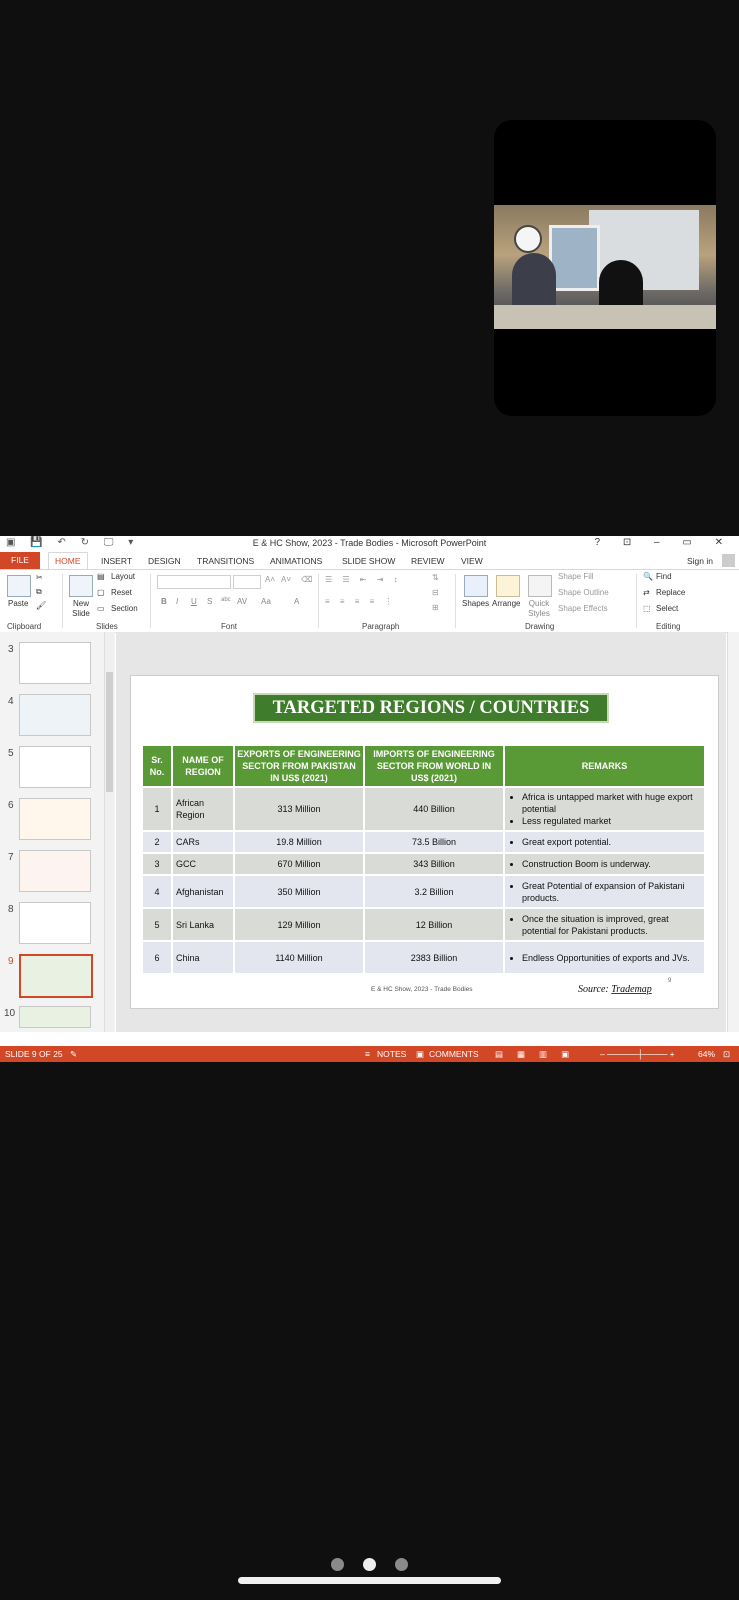 The width and height of the screenshot is (739, 1600). I want to click on shapes-button: Shapes, so click(475, 603).